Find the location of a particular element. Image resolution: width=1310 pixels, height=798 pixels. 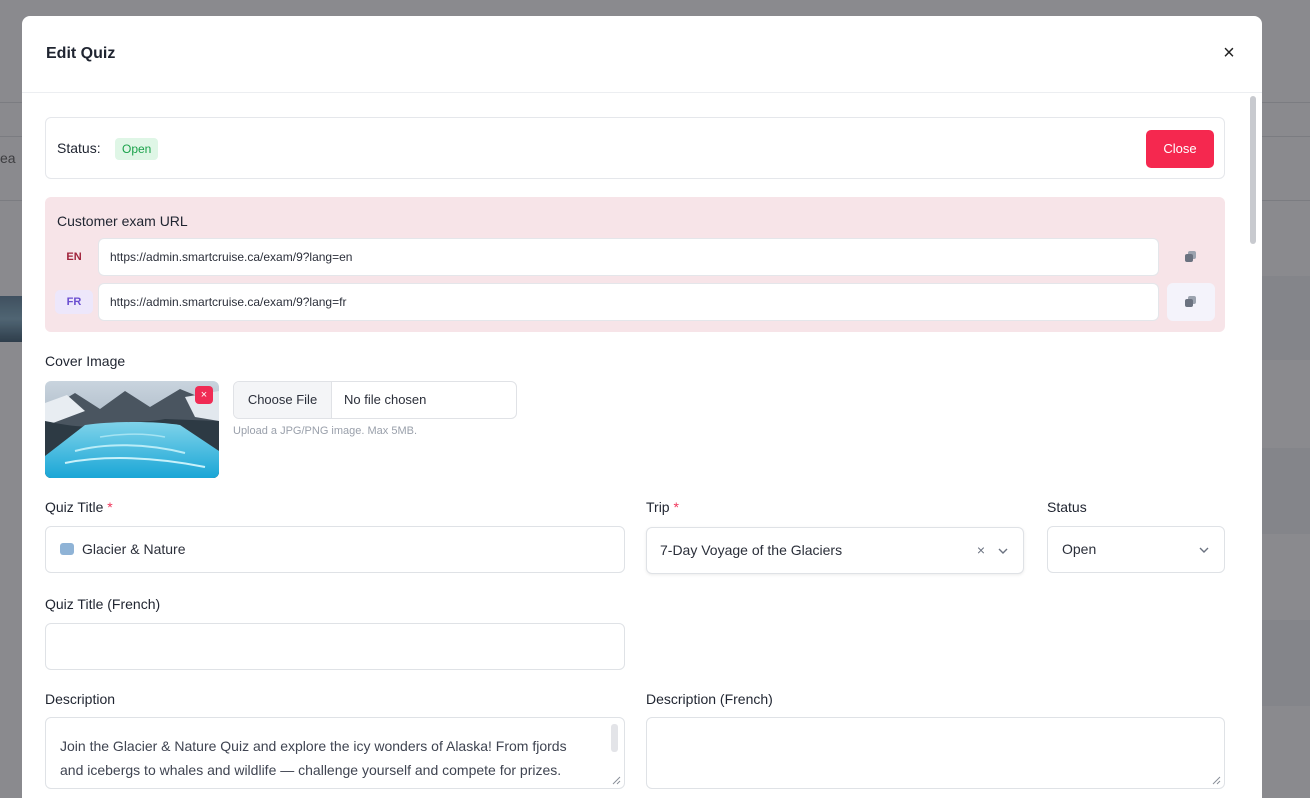

choose-file-button: Choose File is located at coordinates (283, 400).